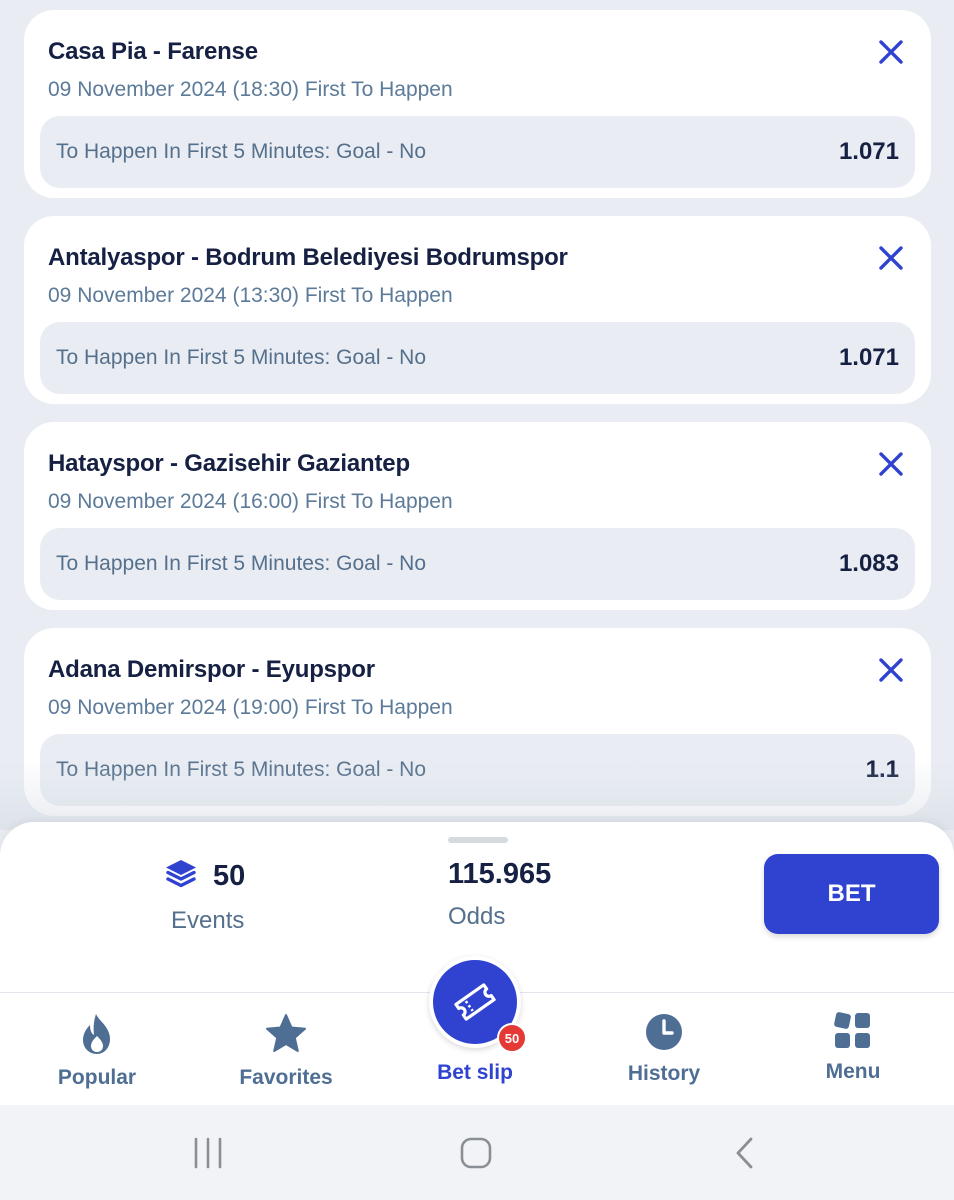 The image size is (954, 1200). I want to click on system-nav-bar, so click(477, 1152).